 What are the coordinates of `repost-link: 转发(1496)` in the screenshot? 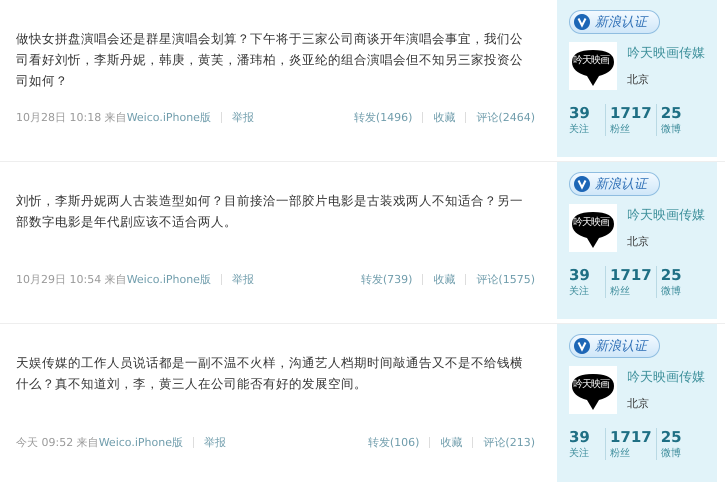 It's located at (383, 117).